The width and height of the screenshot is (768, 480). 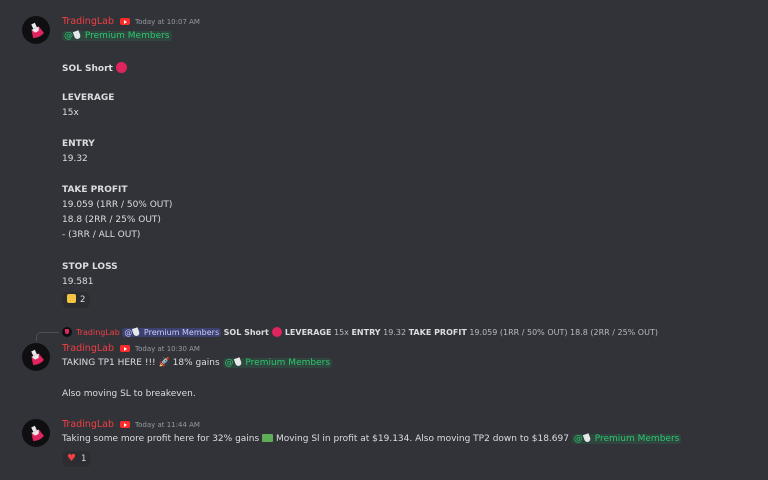 I want to click on reaction-thumbs-up: 2, so click(x=76, y=300).